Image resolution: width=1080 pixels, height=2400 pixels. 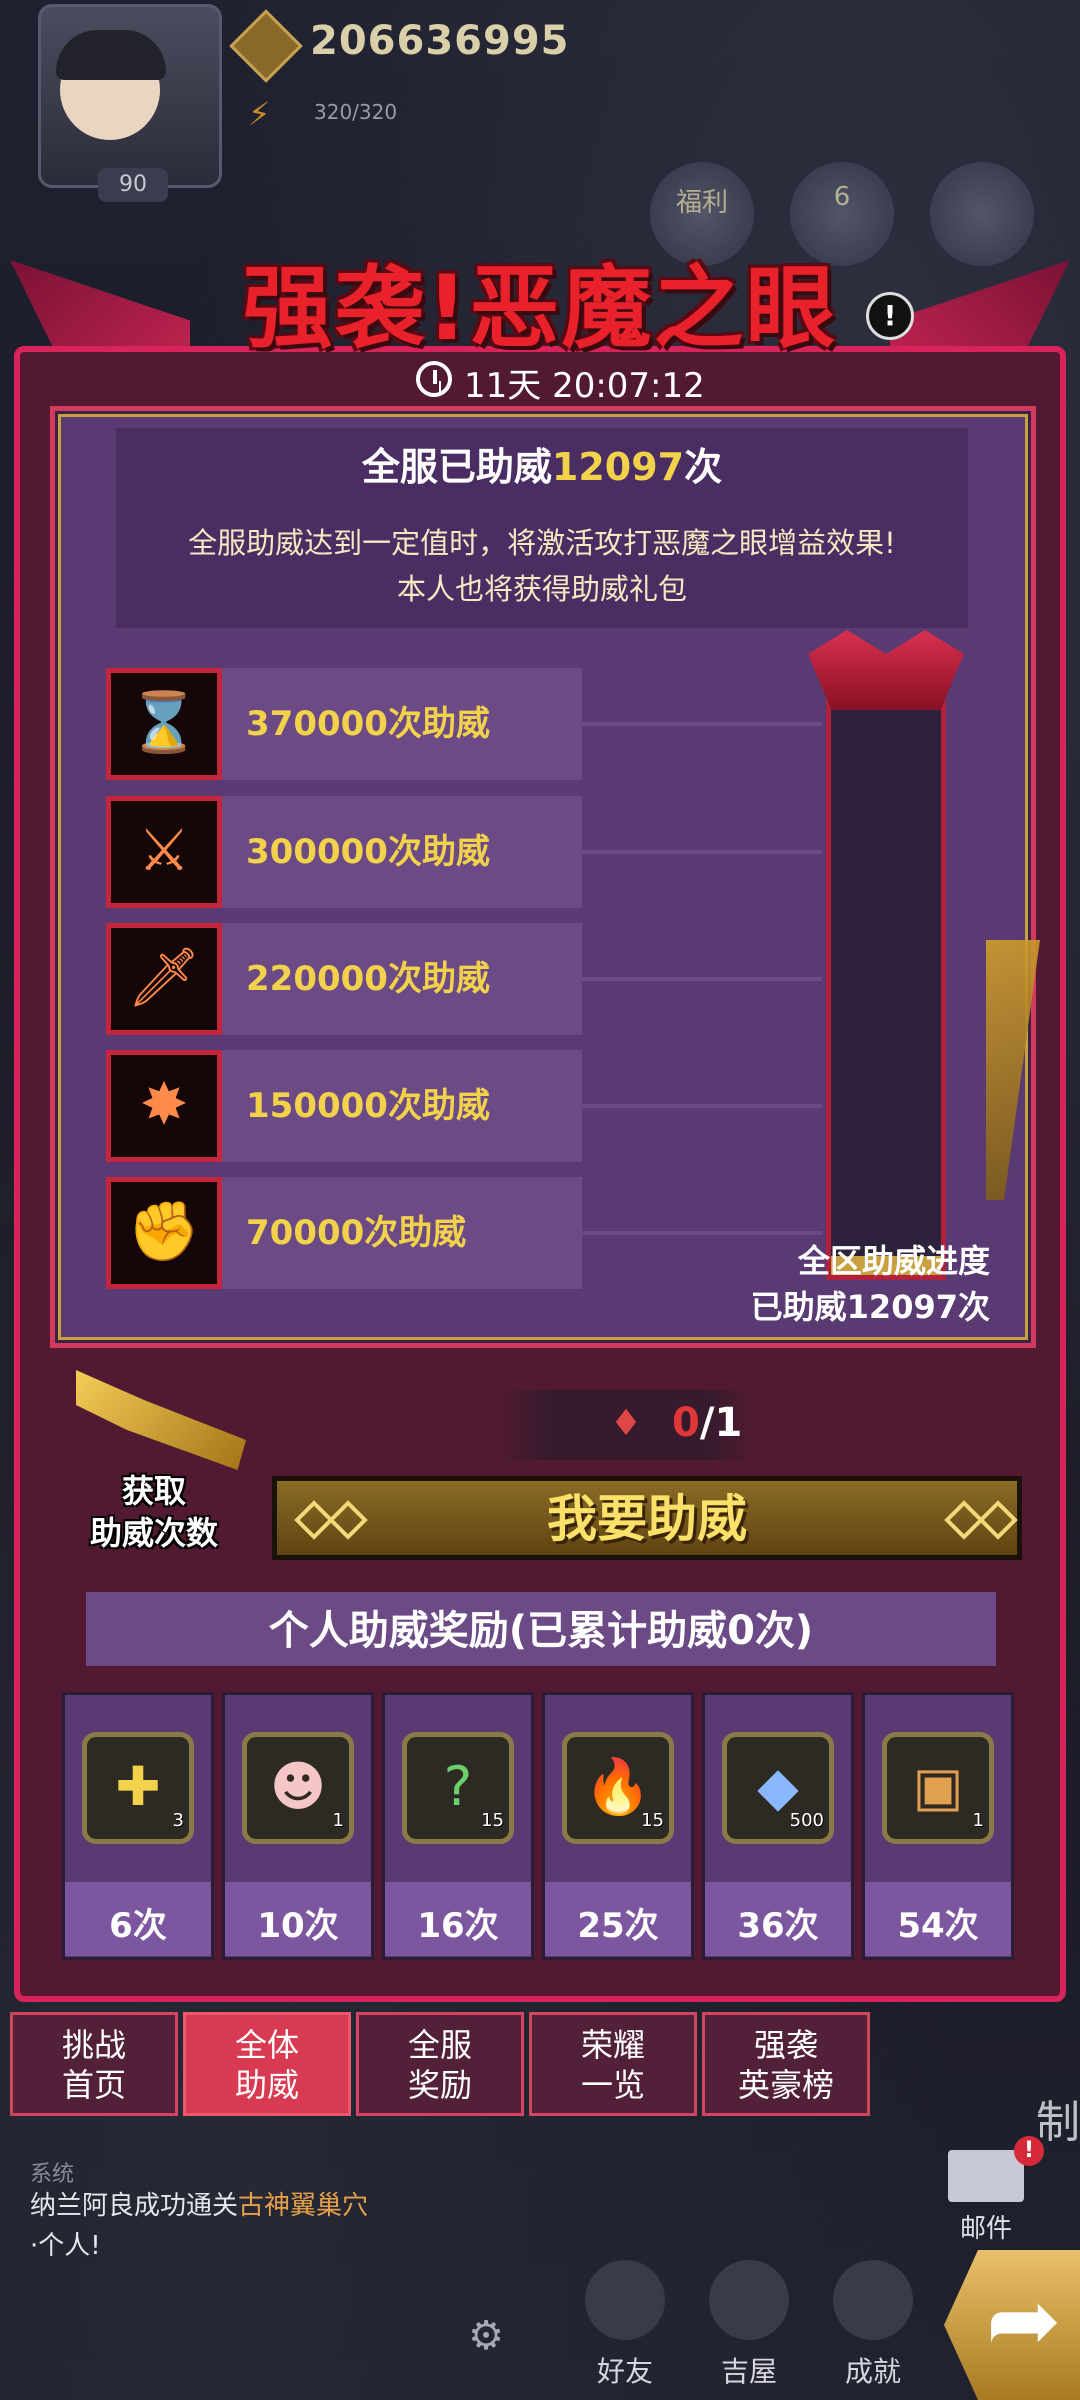 What do you see at coordinates (138, 1926) in the screenshot?
I see `reward-threshold: 6次` at bounding box center [138, 1926].